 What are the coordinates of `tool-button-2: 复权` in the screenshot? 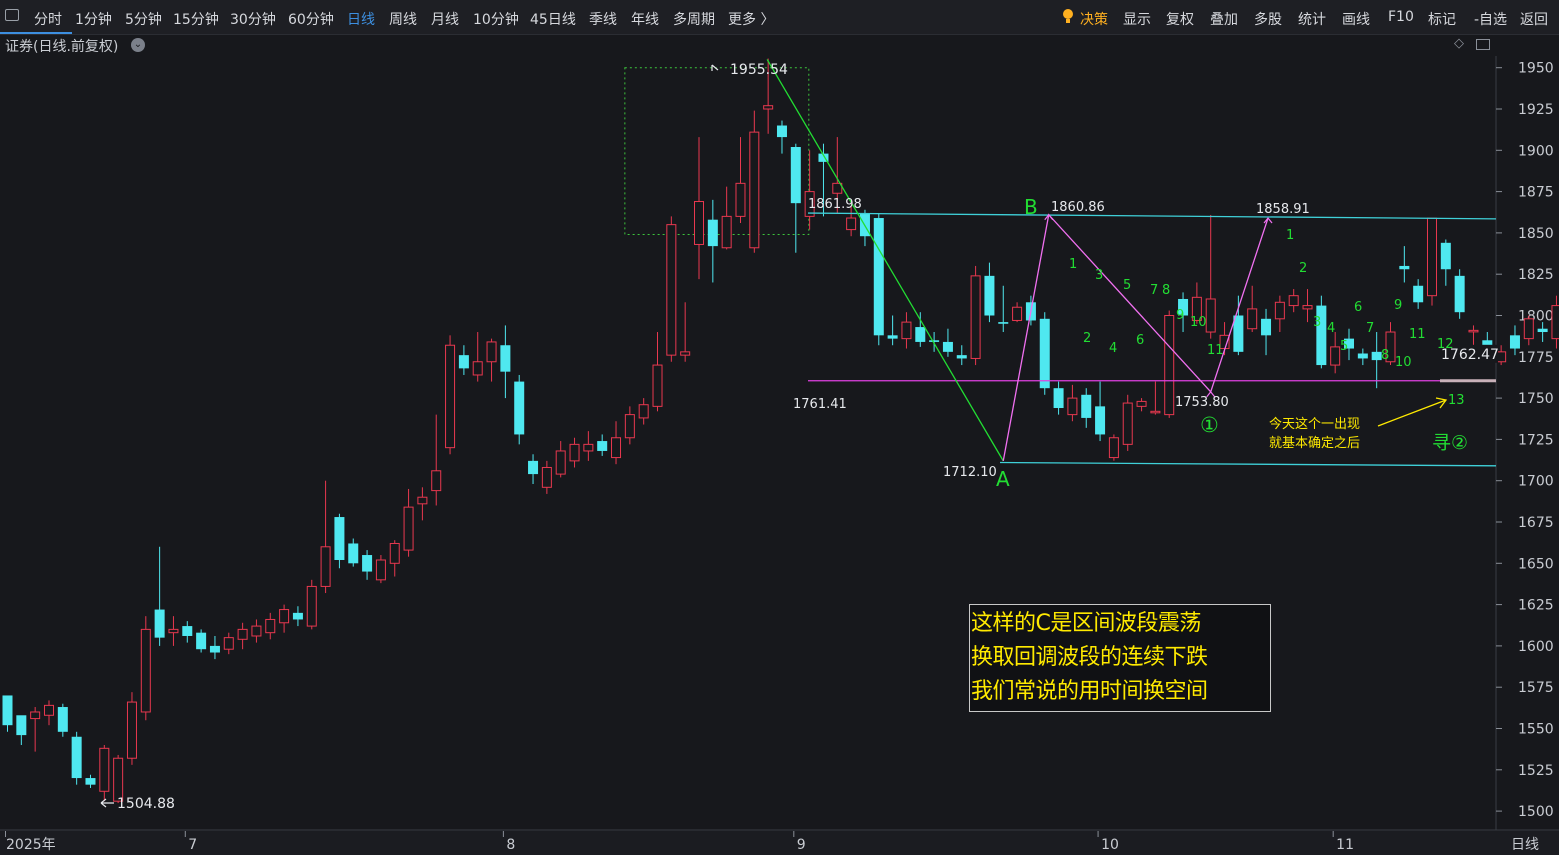 It's located at (1180, 19).